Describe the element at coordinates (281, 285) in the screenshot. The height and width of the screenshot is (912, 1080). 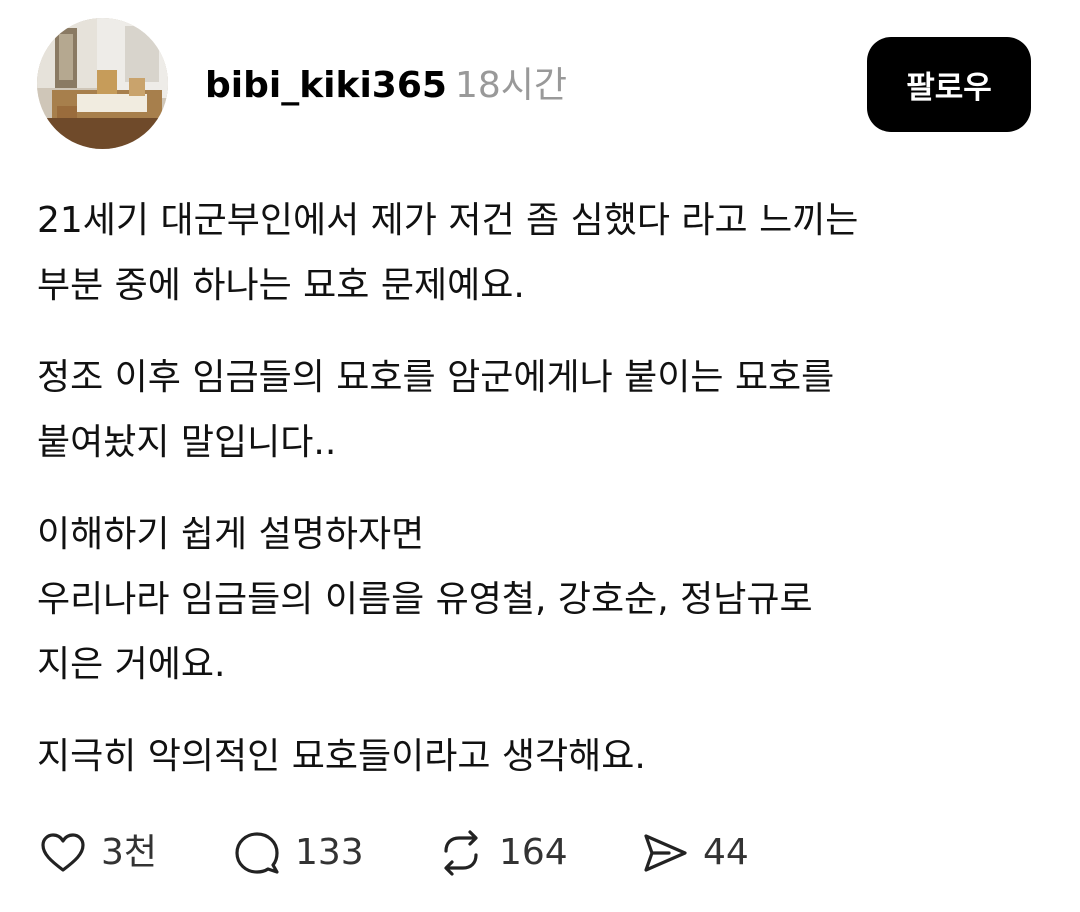
I see `text-line: 부분 중에 하나는 묘호 문제예요.` at that location.